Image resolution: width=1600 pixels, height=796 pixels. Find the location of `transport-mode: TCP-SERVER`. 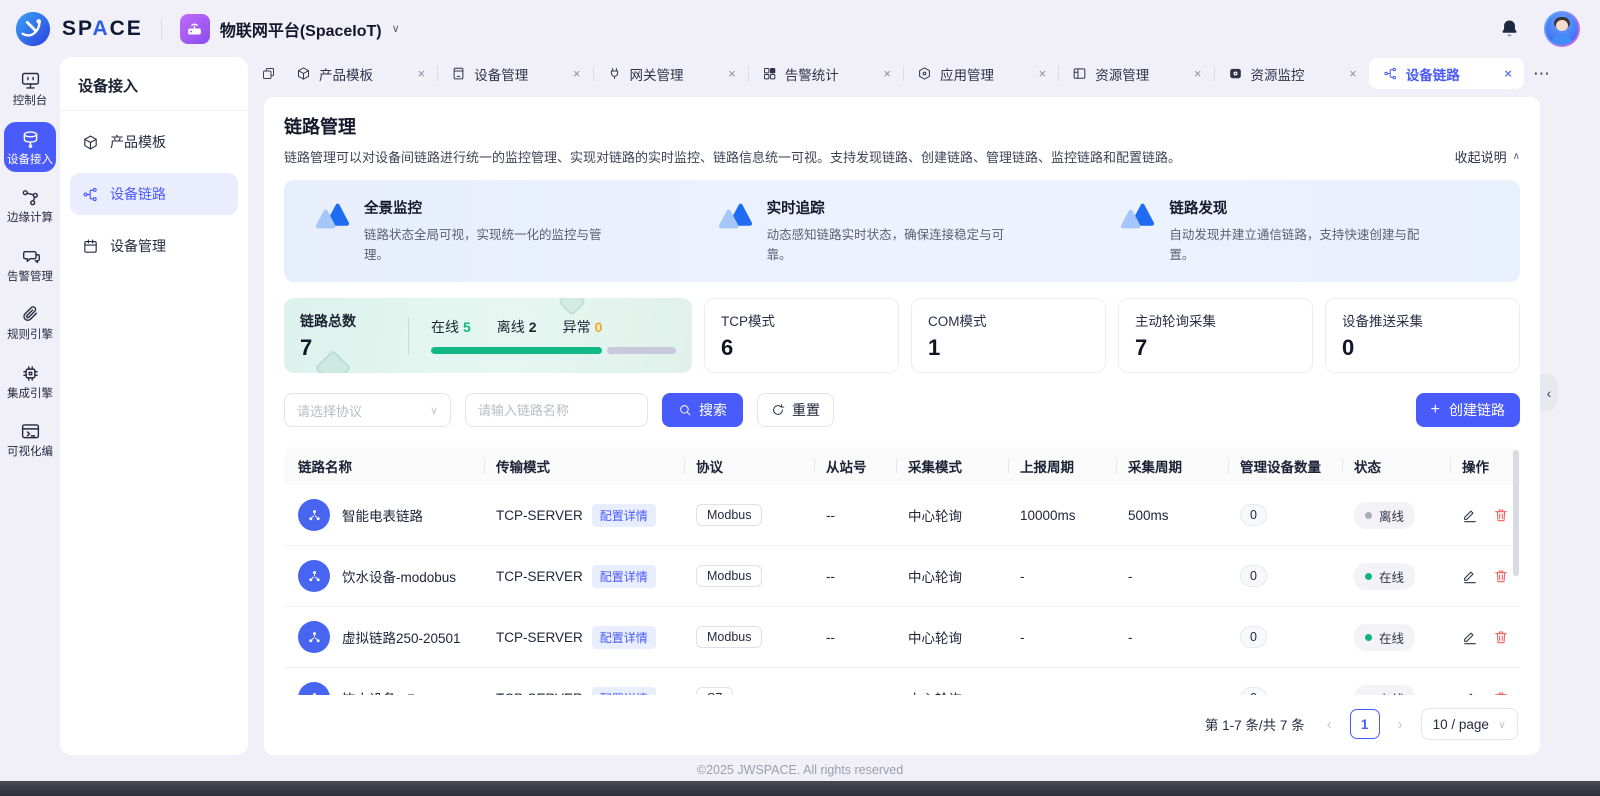

transport-mode: TCP-SERVER is located at coordinates (539, 693).